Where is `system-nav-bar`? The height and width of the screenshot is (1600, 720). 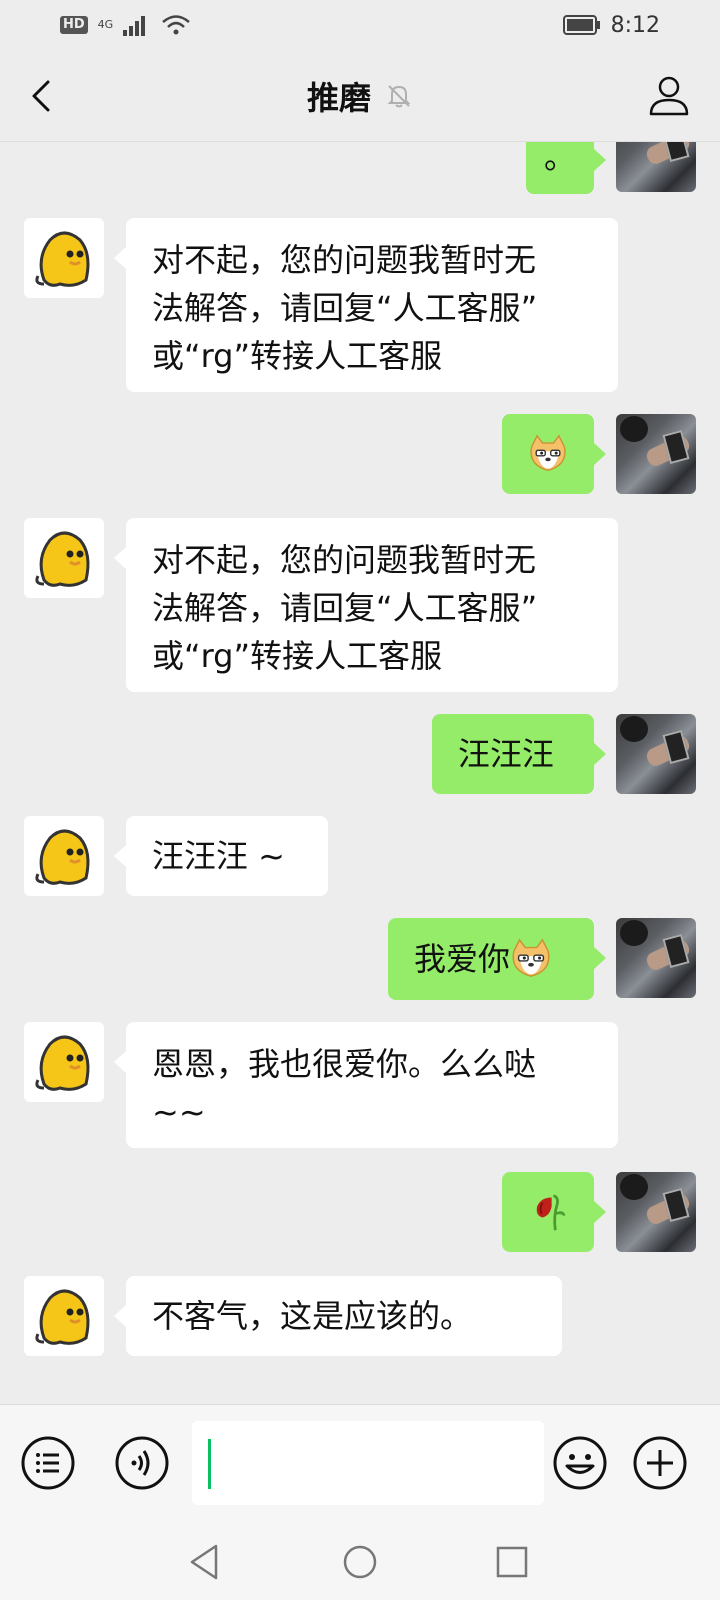
system-nav-bar is located at coordinates (360, 1560).